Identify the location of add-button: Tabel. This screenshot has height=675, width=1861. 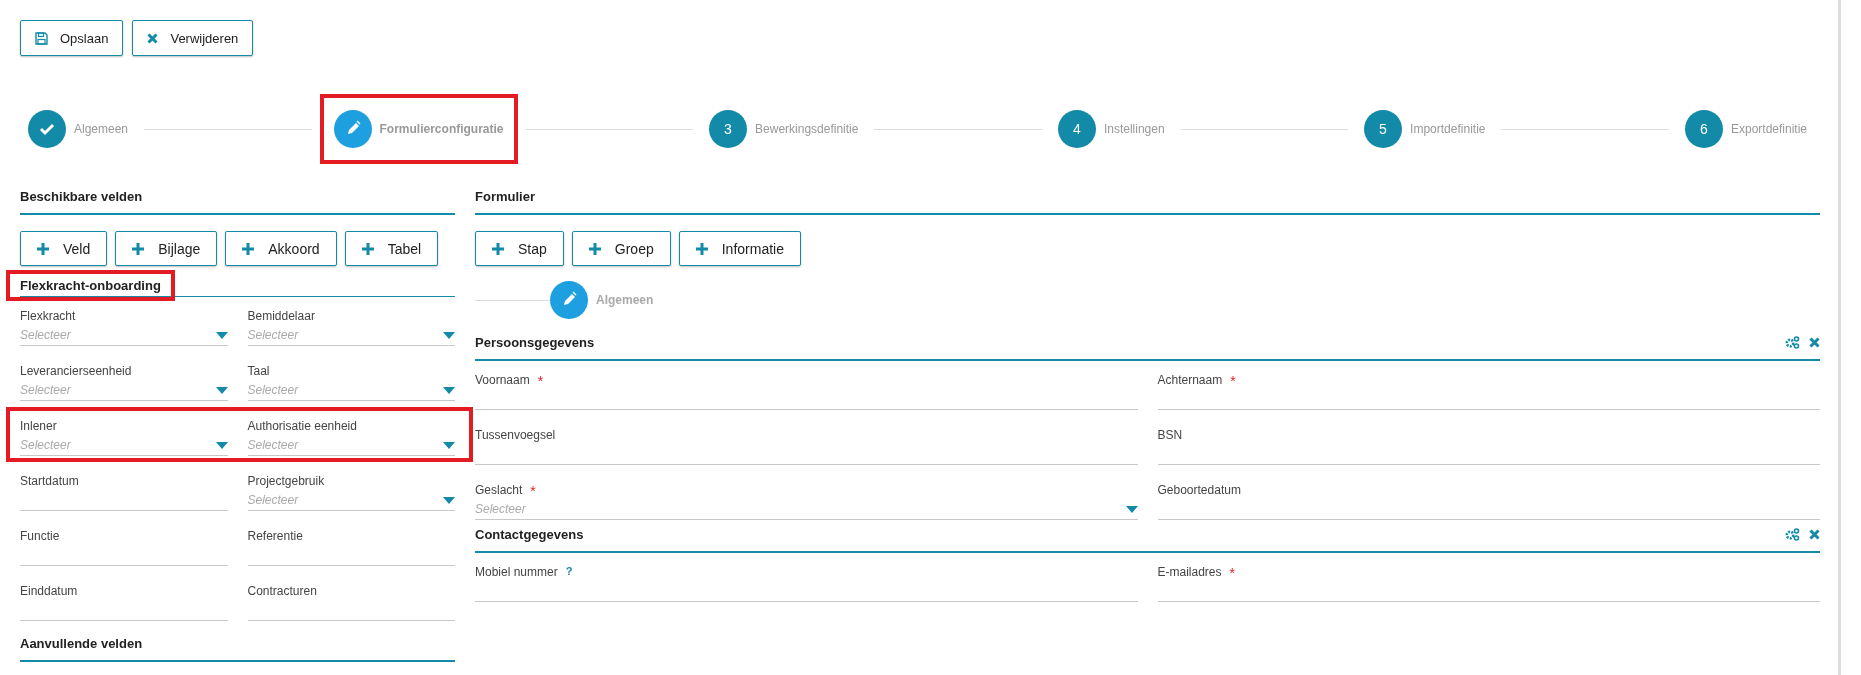
(391, 248).